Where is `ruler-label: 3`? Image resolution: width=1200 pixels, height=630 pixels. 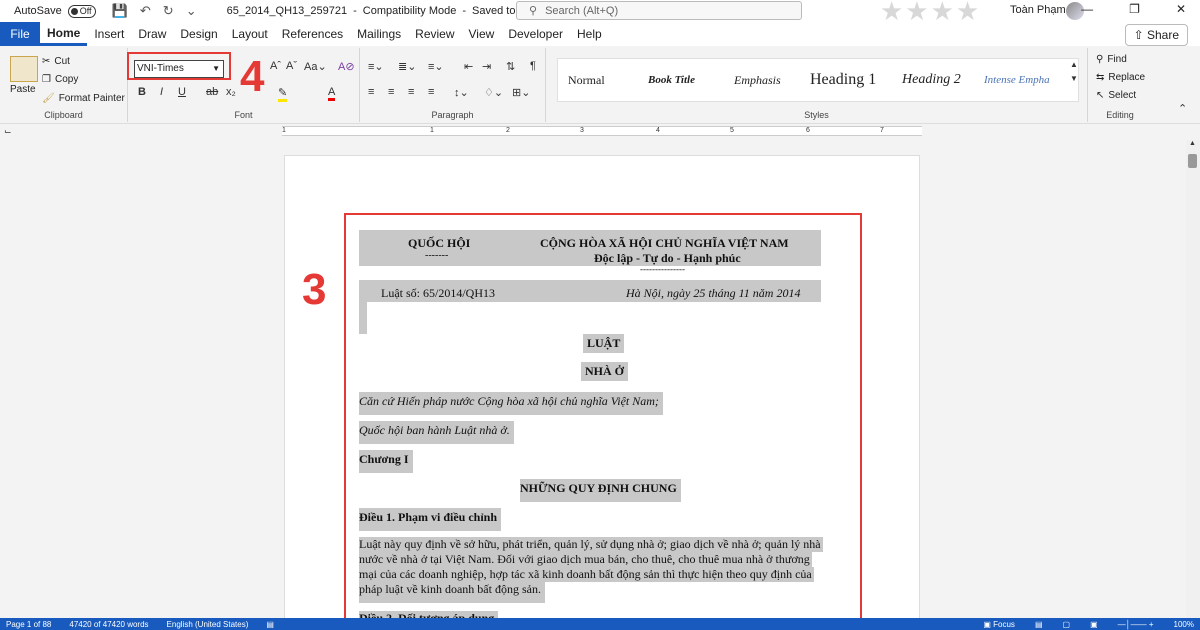
ruler-label: 3 is located at coordinates (582, 130).